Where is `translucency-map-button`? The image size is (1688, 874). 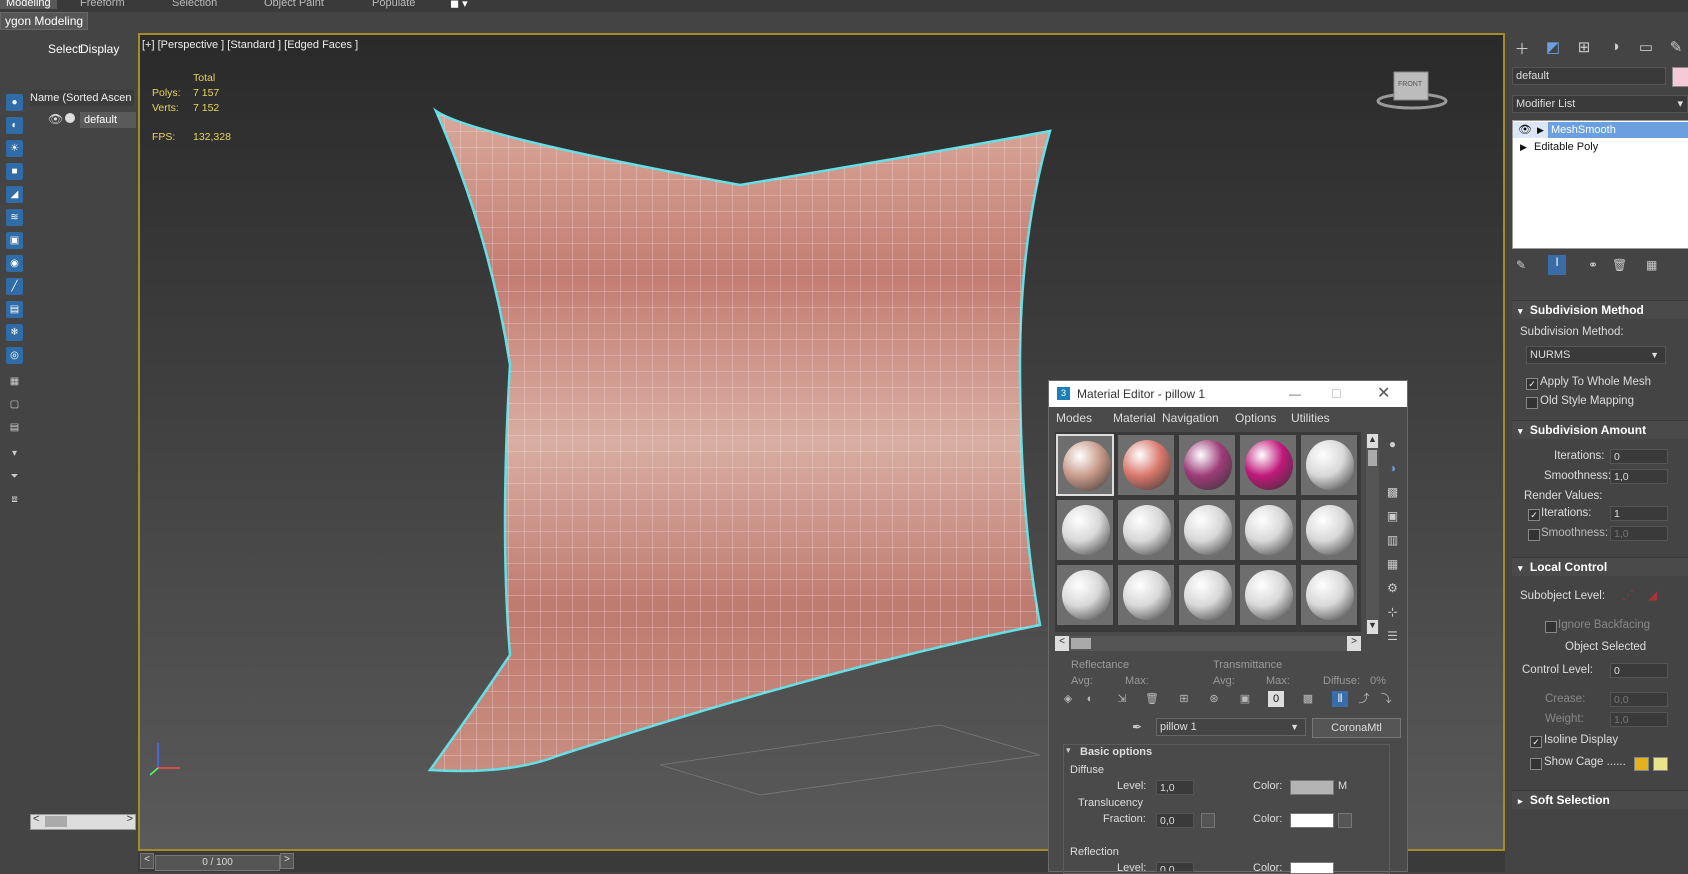 translucency-map-button is located at coordinates (1345, 820).